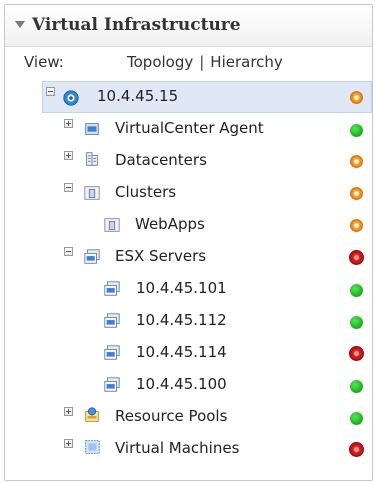 The image size is (375, 483). Describe the element at coordinates (171, 416) in the screenshot. I see `tree-item-label: Resource Pools` at that location.